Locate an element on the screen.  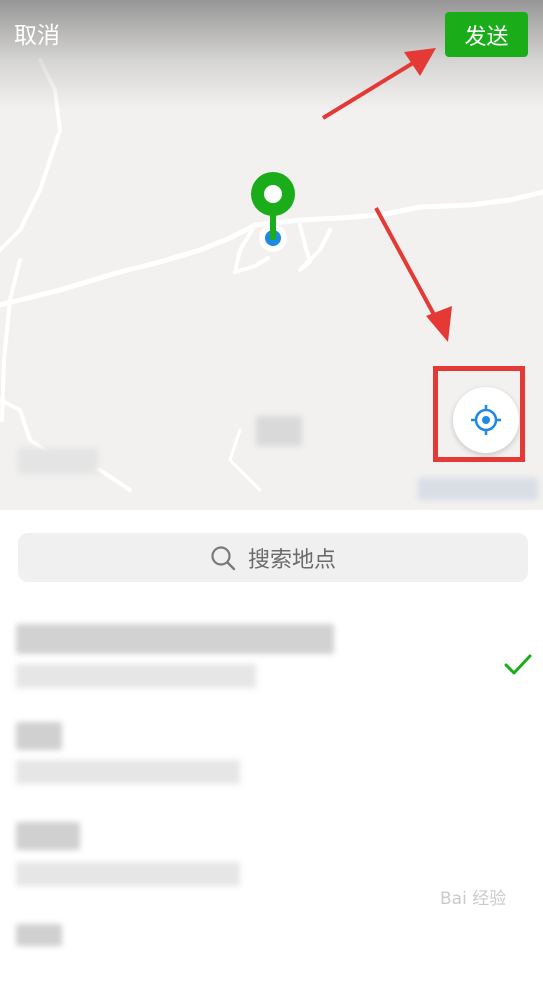
cancel-button: 取消 is located at coordinates (37, 36).